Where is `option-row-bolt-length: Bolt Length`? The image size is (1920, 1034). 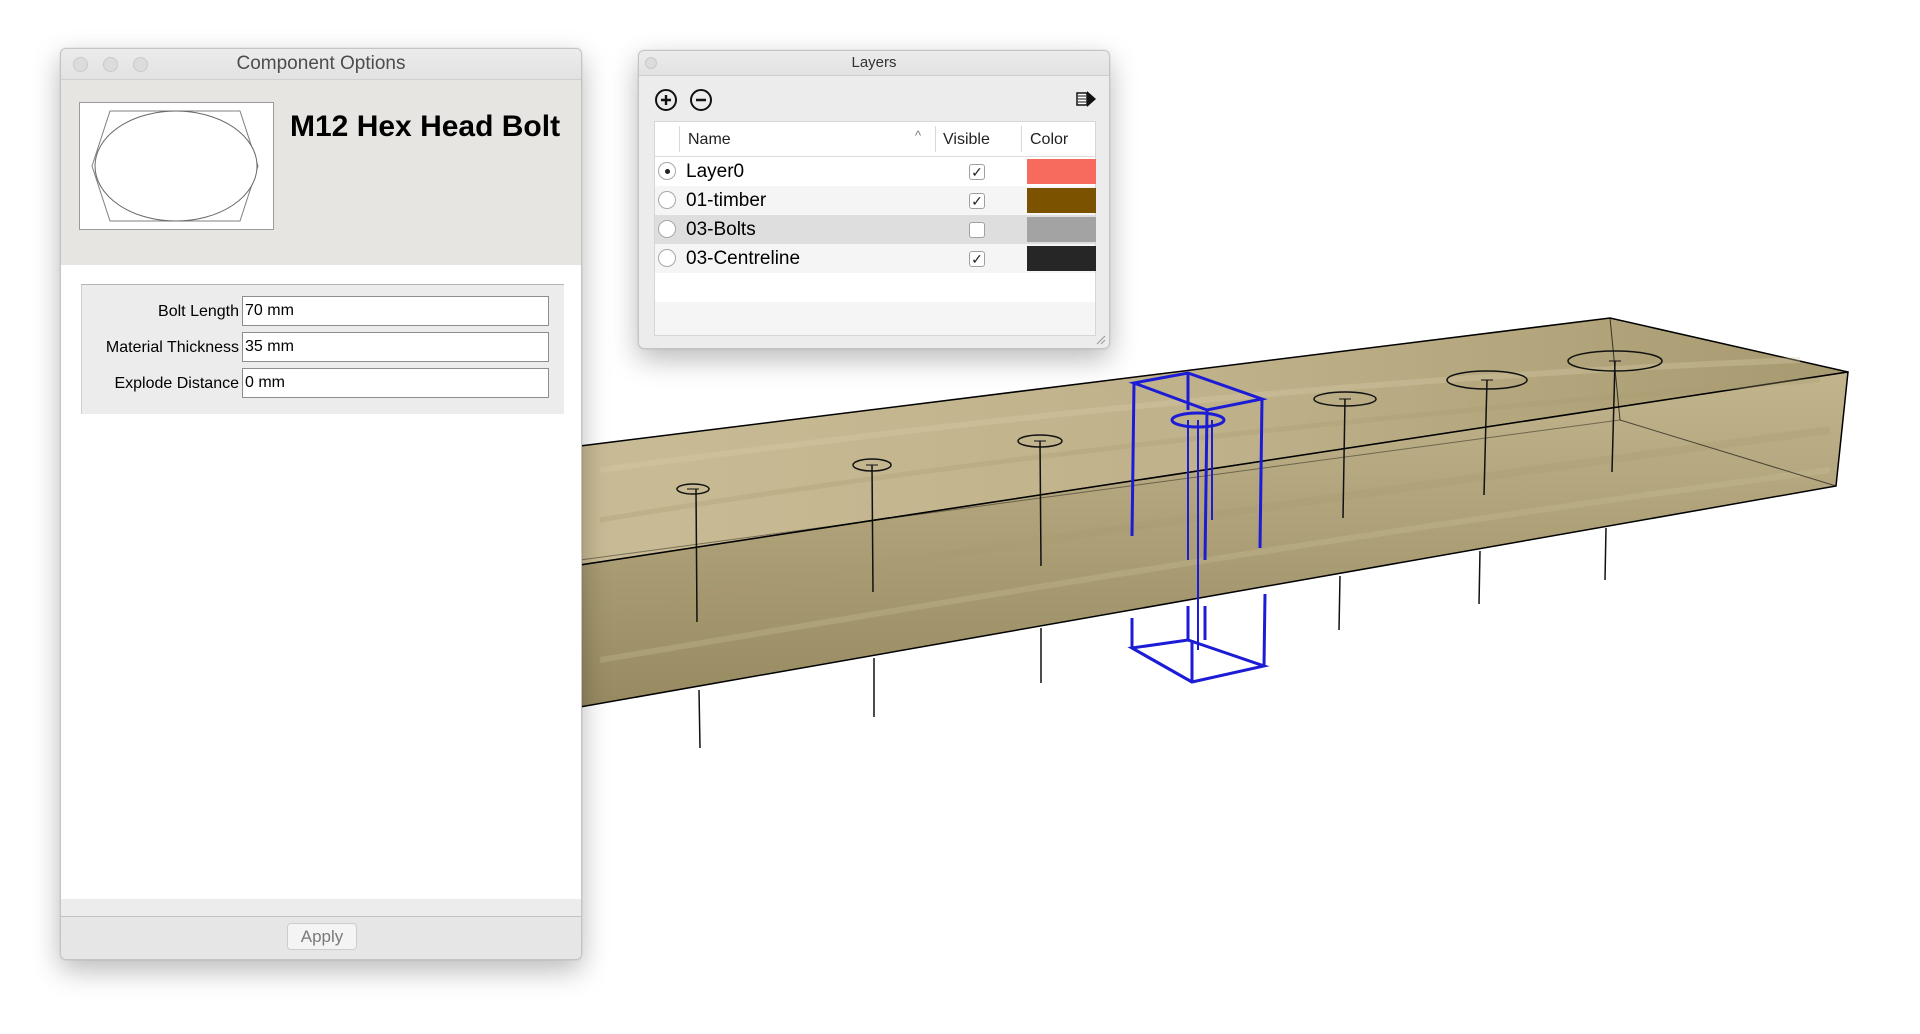 option-row-bolt-length: Bolt Length is located at coordinates (323, 312).